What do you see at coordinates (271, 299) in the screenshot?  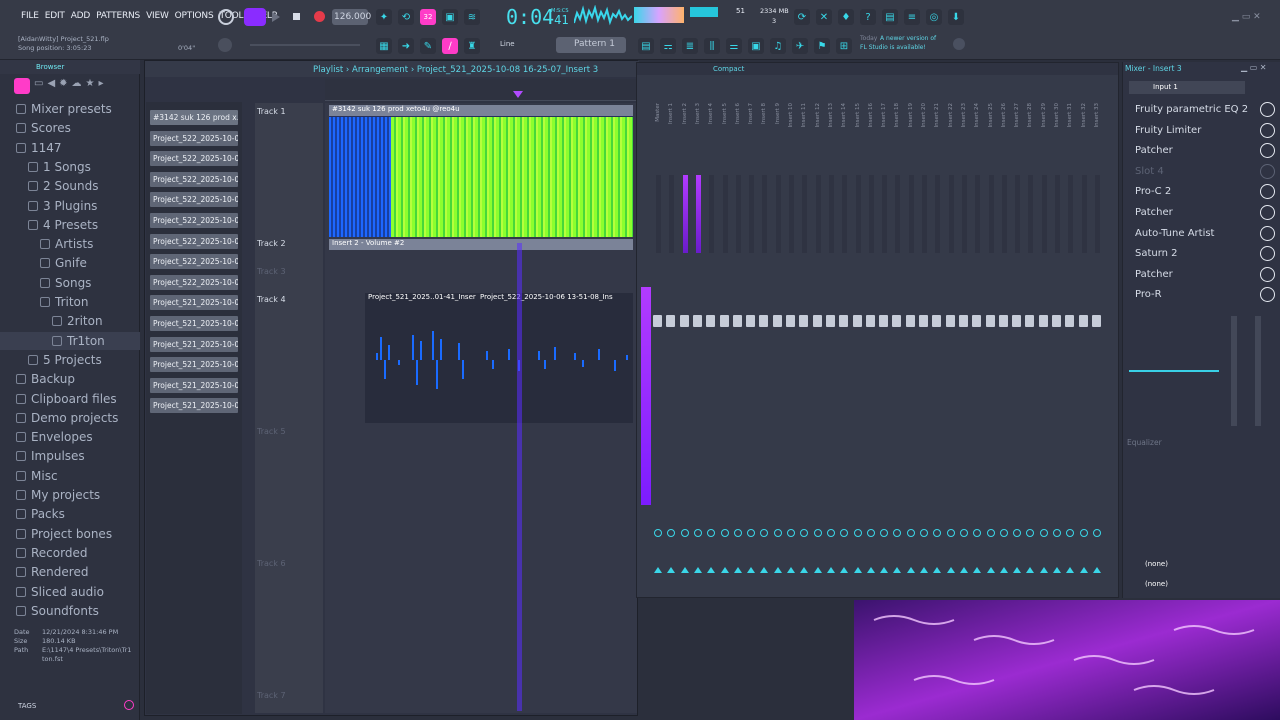 I see `track-header: Track 4` at bounding box center [271, 299].